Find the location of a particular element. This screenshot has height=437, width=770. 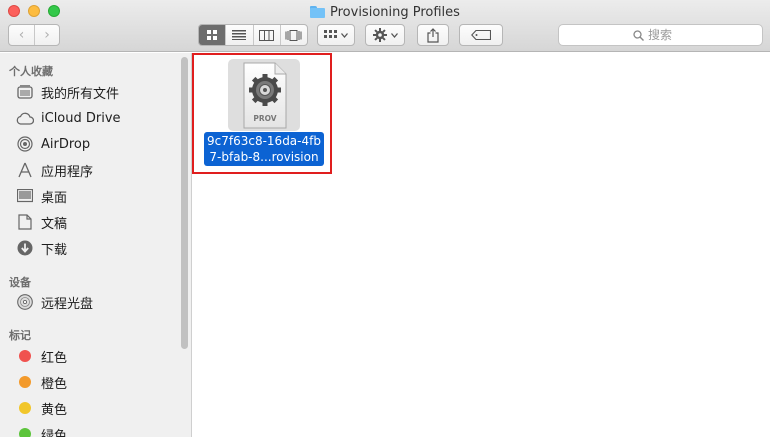

file-type-label: PROV is located at coordinates (264, 118).